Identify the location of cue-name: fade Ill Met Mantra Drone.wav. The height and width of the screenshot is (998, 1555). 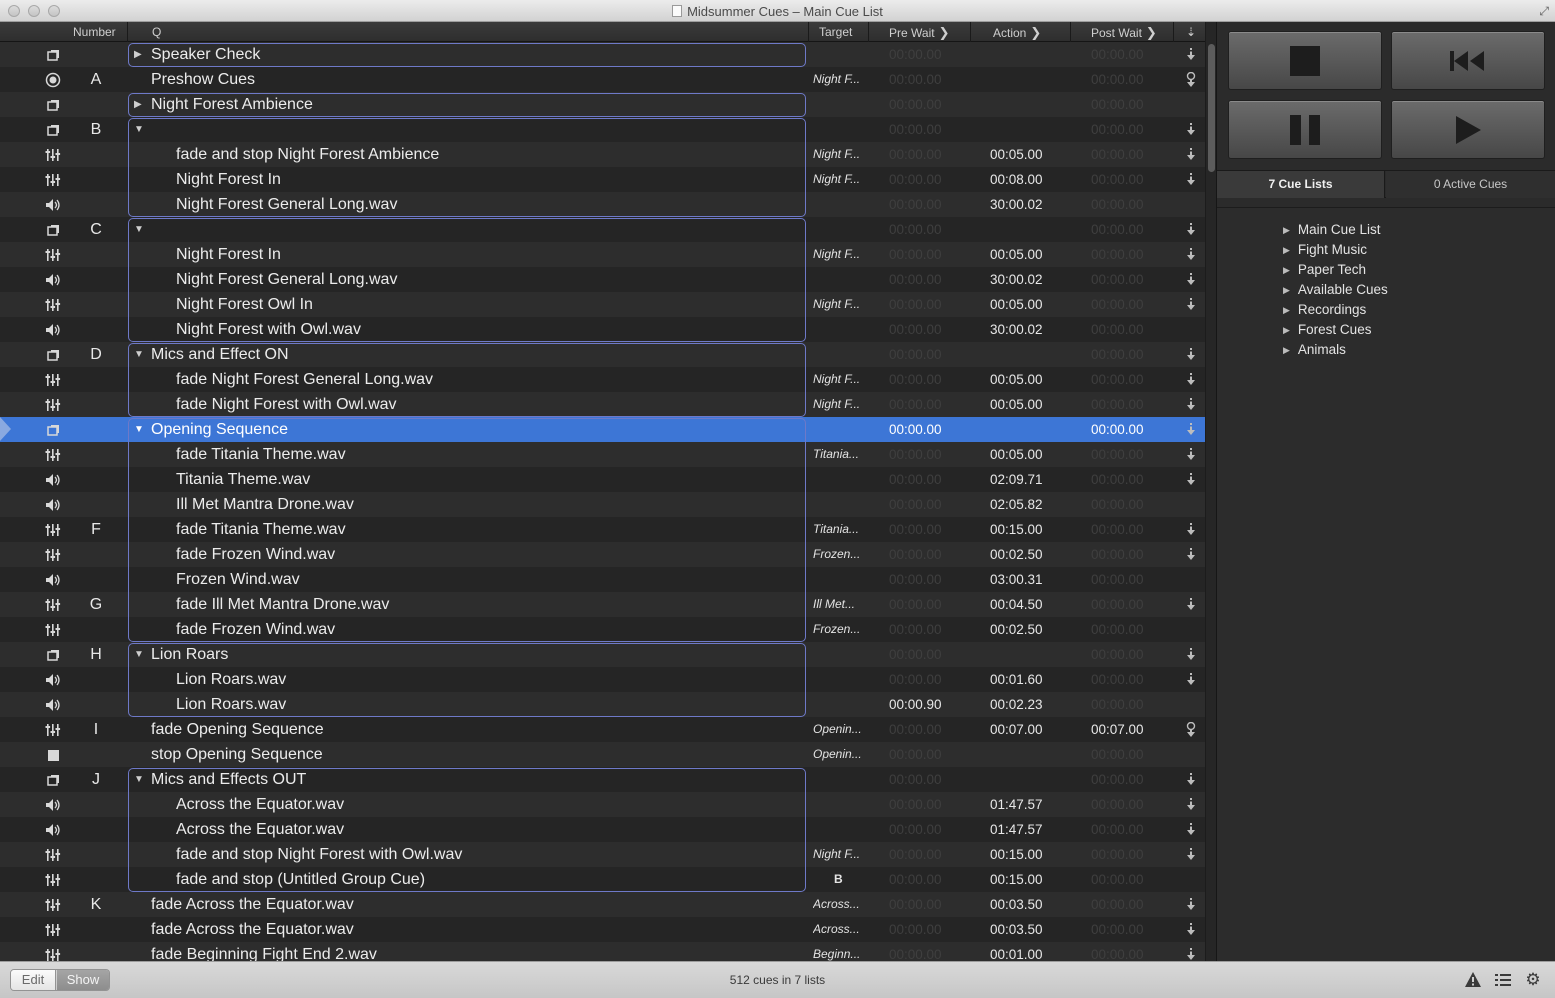
(282, 604).